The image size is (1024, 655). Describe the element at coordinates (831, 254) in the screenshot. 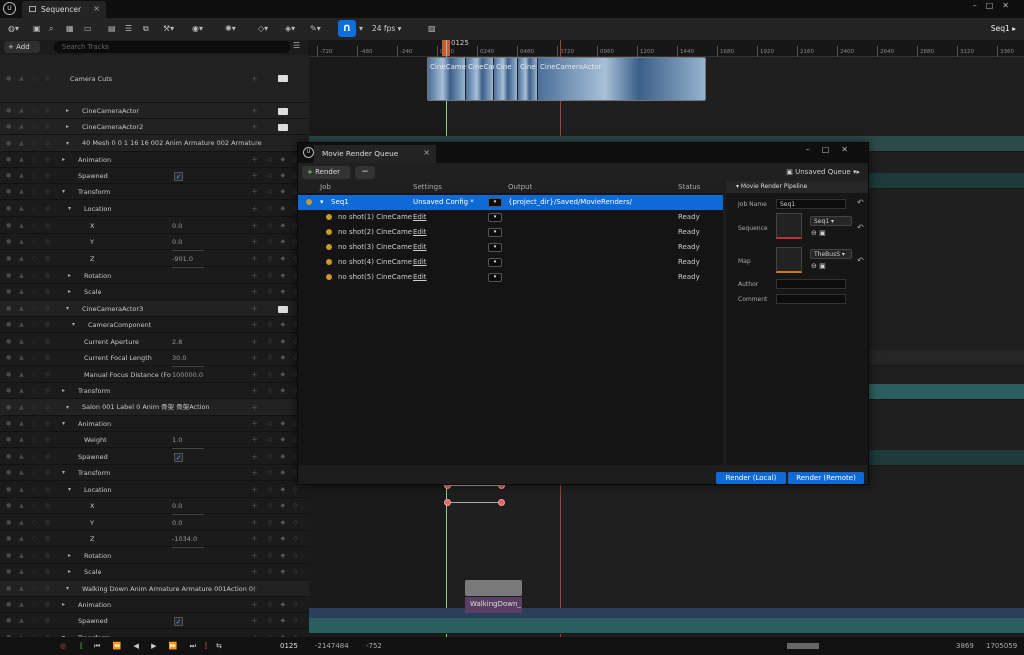

I see `map-dropdown: TheBusS ▾` at that location.